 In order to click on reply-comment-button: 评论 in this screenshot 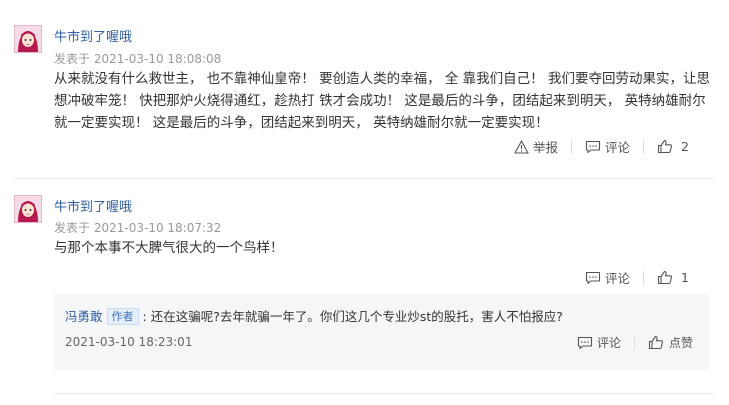, I will do `click(599, 342)`.